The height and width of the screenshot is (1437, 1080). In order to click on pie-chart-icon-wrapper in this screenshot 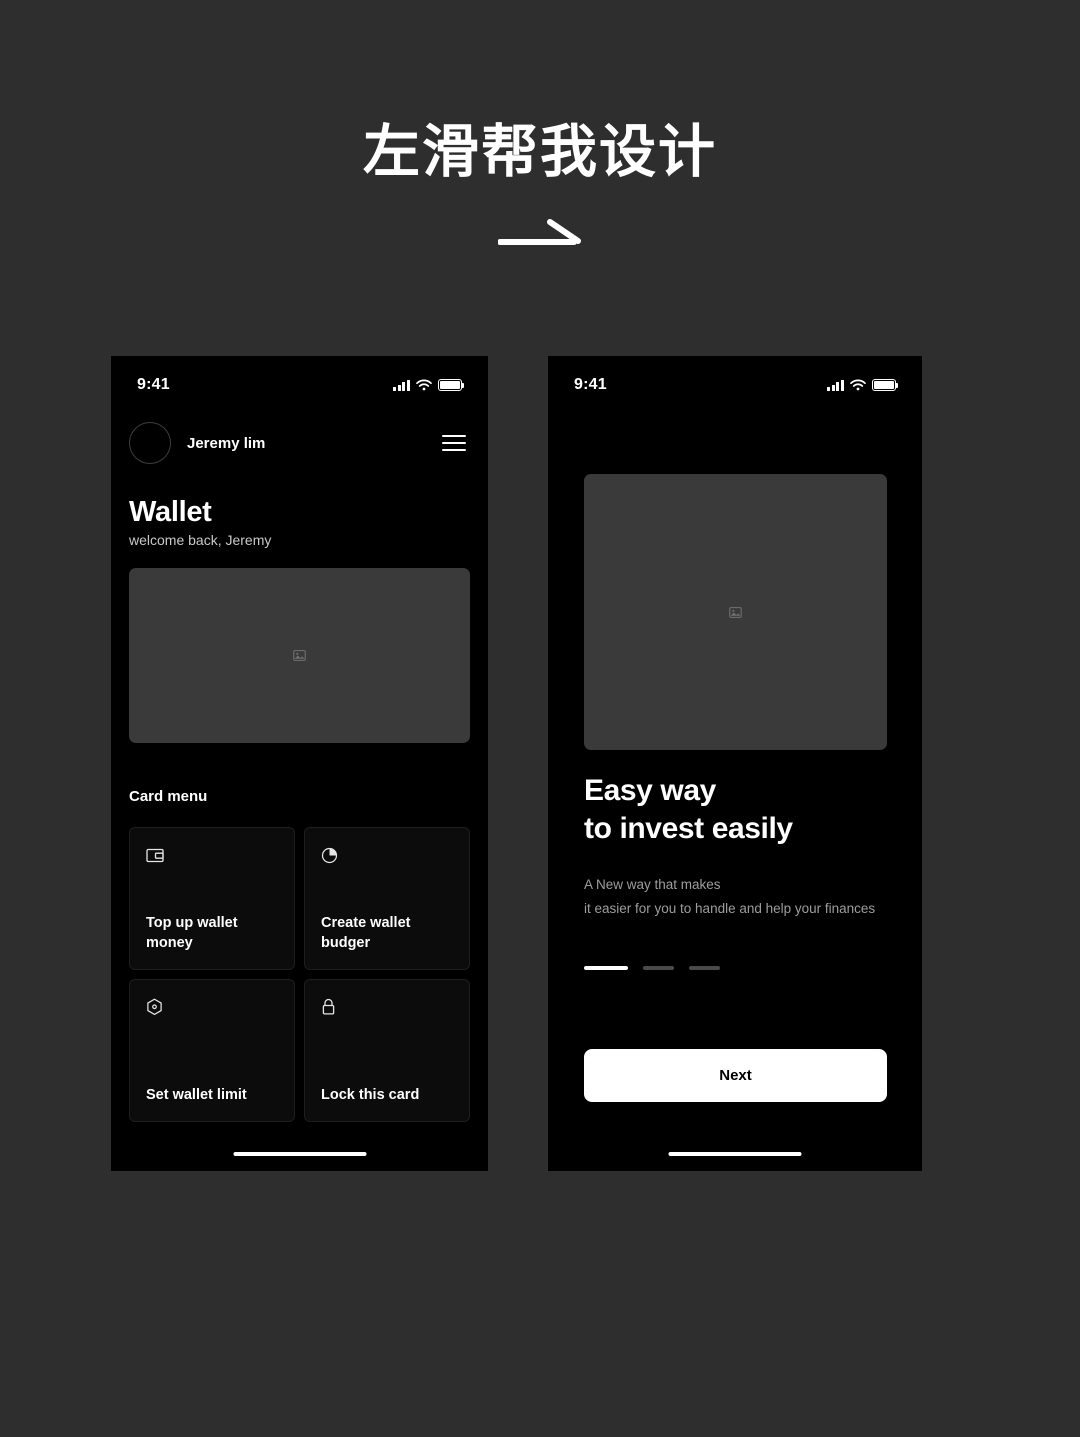, I will do `click(387, 855)`.